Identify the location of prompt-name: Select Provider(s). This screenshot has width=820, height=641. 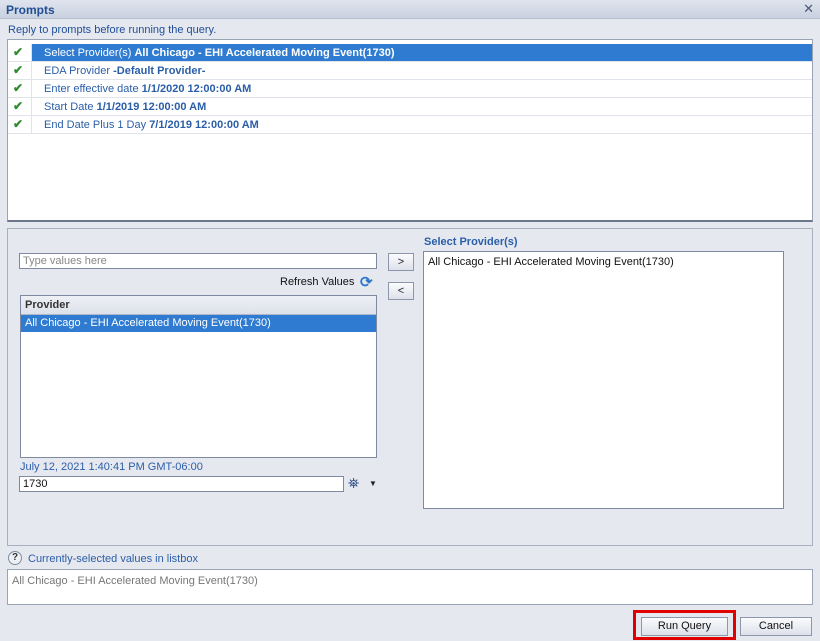
(88, 53).